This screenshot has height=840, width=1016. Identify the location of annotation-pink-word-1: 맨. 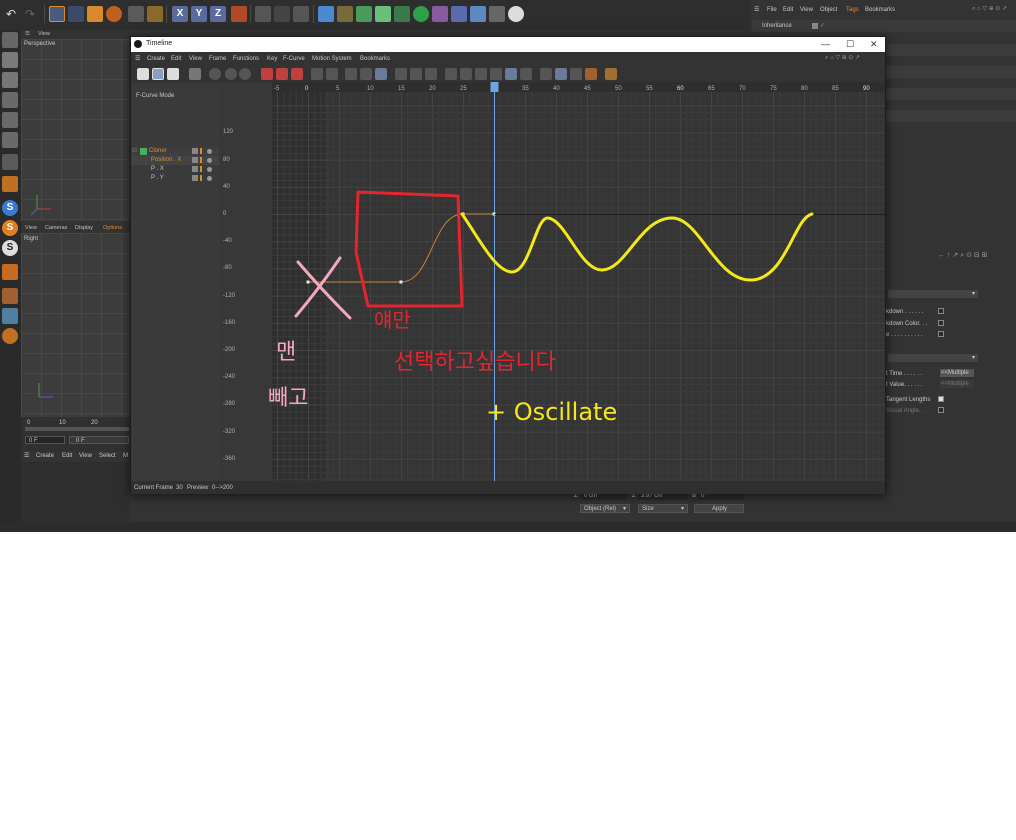
(286, 352).